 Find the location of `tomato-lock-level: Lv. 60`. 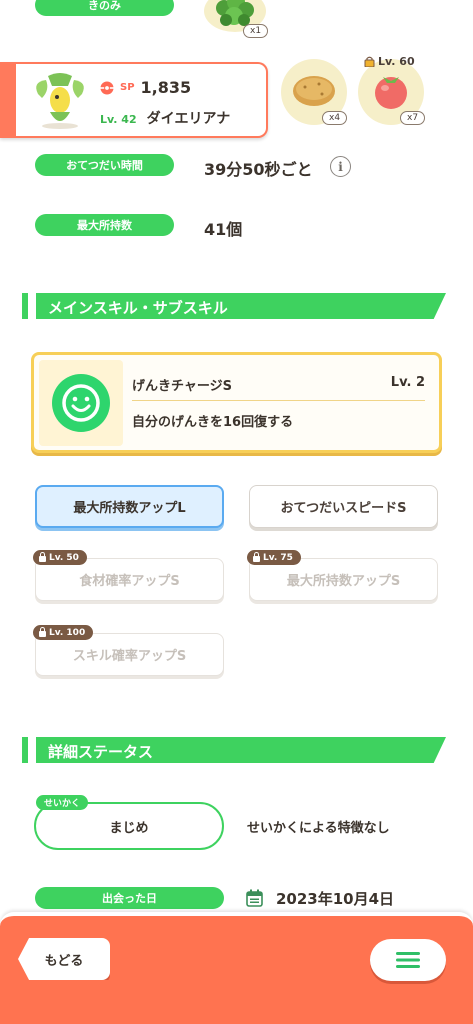

tomato-lock-level: Lv. 60 is located at coordinates (389, 61).